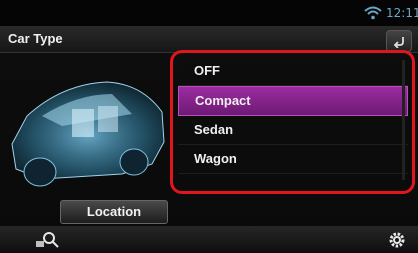  What do you see at coordinates (209, 13) in the screenshot?
I see `status-bar: 12:11` at bounding box center [209, 13].